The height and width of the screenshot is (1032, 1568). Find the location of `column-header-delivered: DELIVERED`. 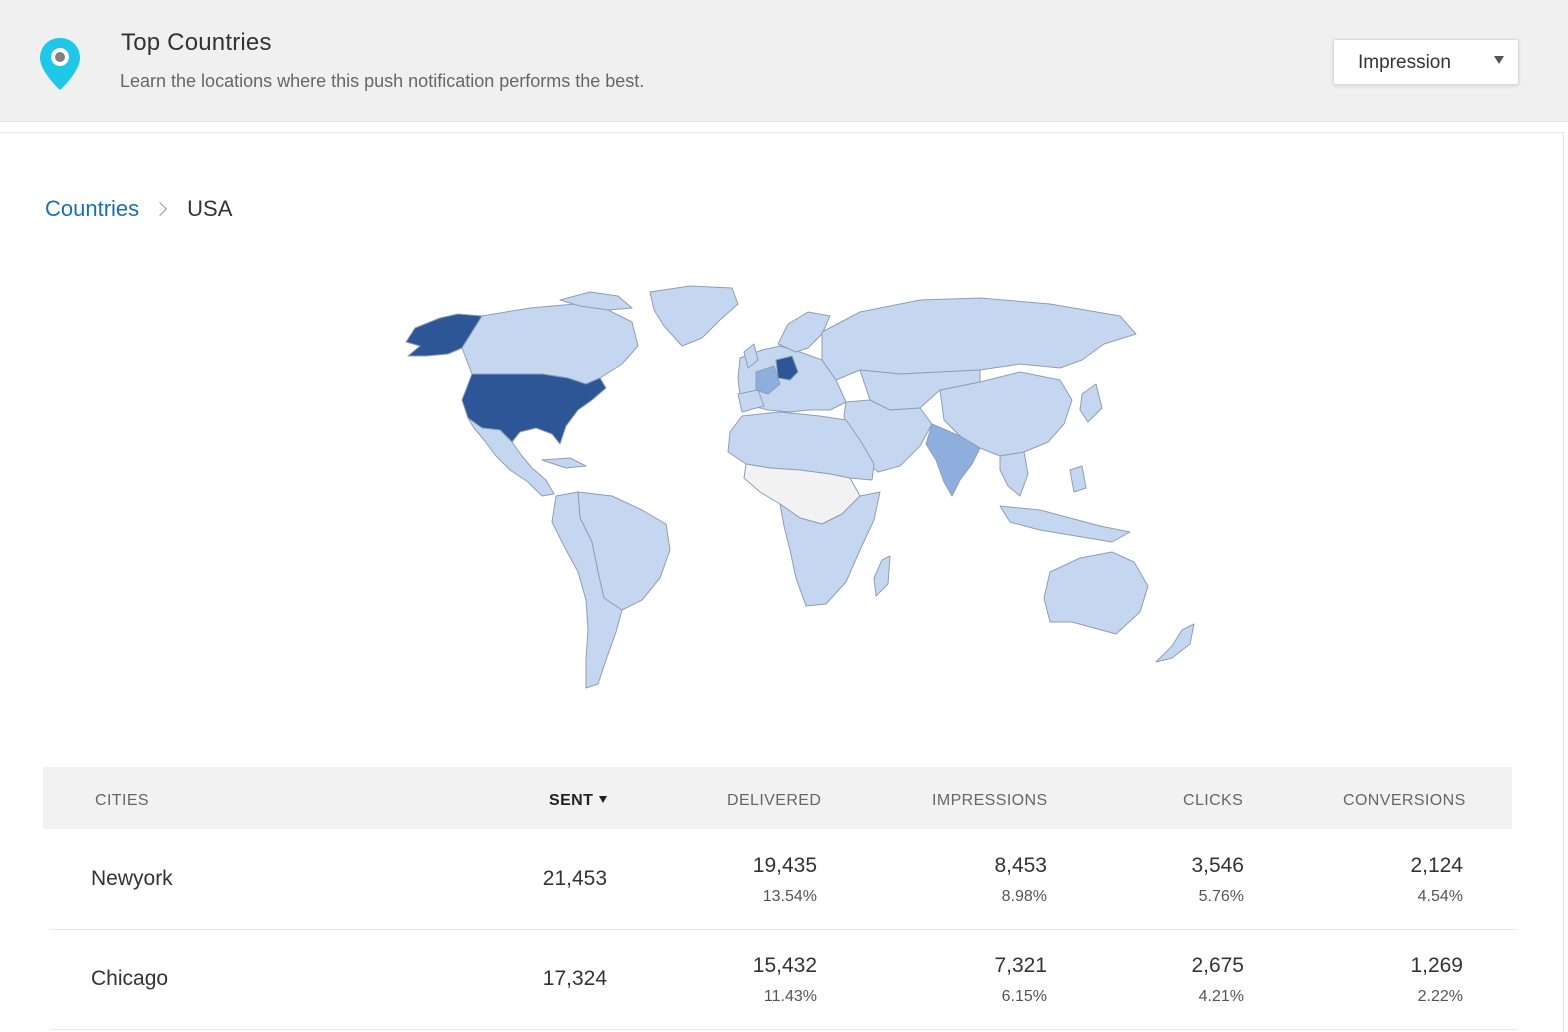

column-header-delivered: DELIVERED is located at coordinates (774, 801).